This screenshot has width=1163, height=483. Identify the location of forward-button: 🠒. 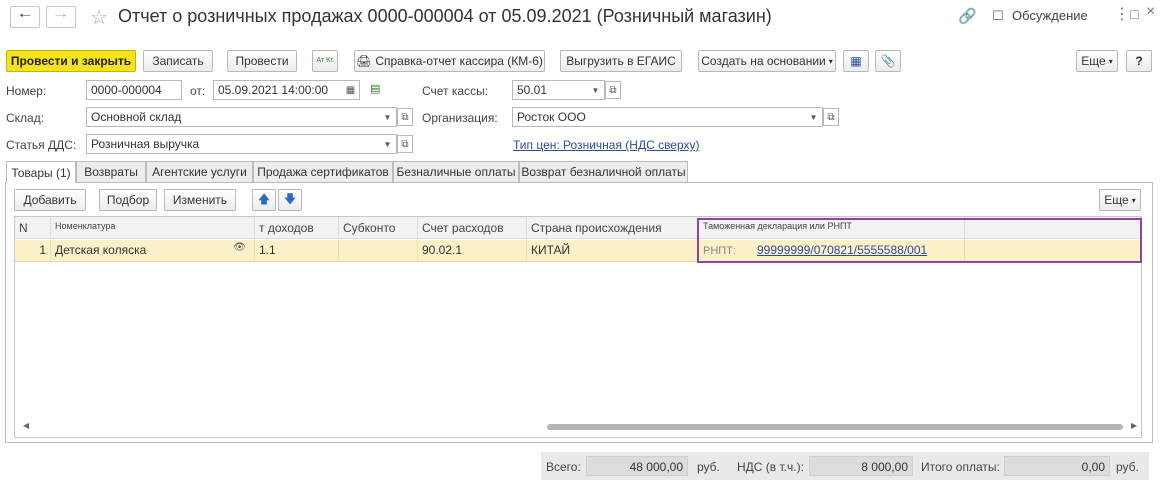
(61, 17).